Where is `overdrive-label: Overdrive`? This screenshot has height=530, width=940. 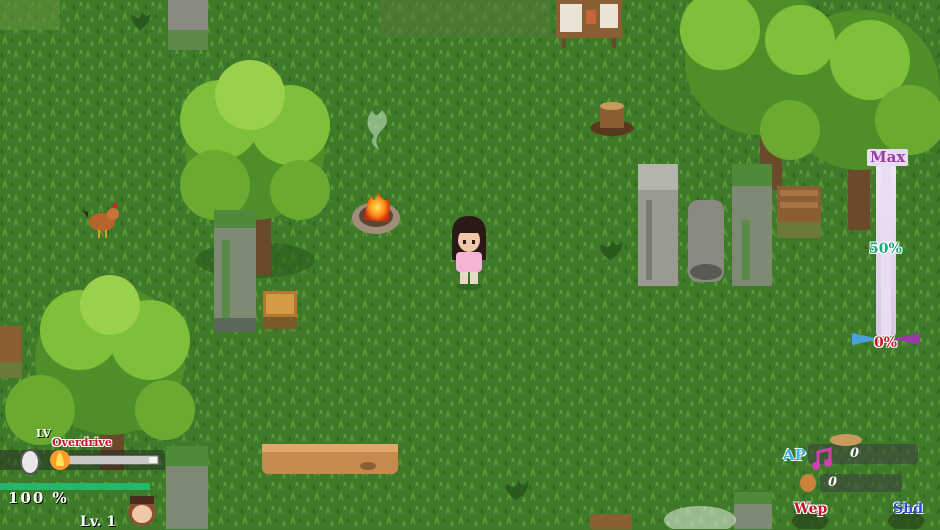
overdrive-label: Overdrive is located at coordinates (82, 442).